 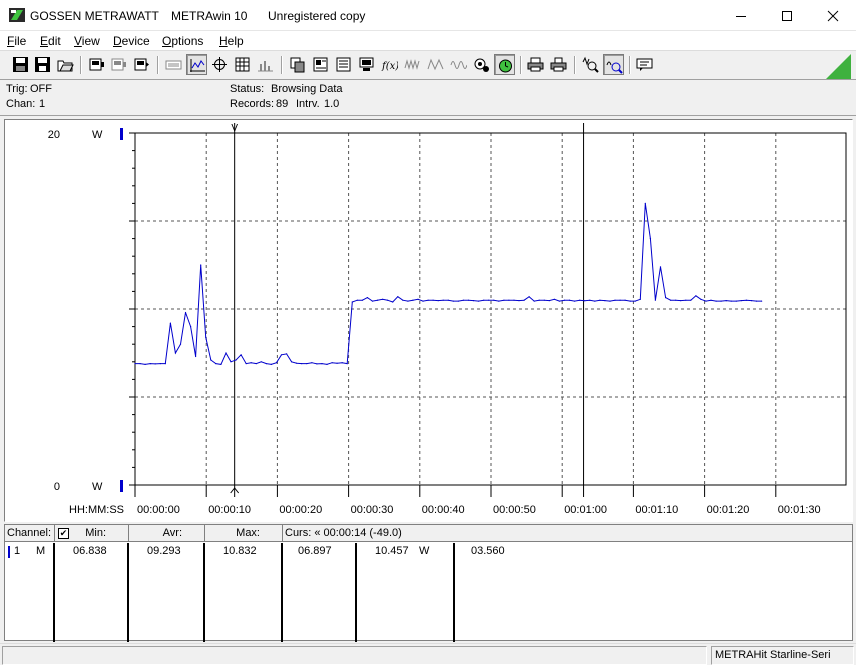 I want to click on maximize-button, so click(x=787, y=15).